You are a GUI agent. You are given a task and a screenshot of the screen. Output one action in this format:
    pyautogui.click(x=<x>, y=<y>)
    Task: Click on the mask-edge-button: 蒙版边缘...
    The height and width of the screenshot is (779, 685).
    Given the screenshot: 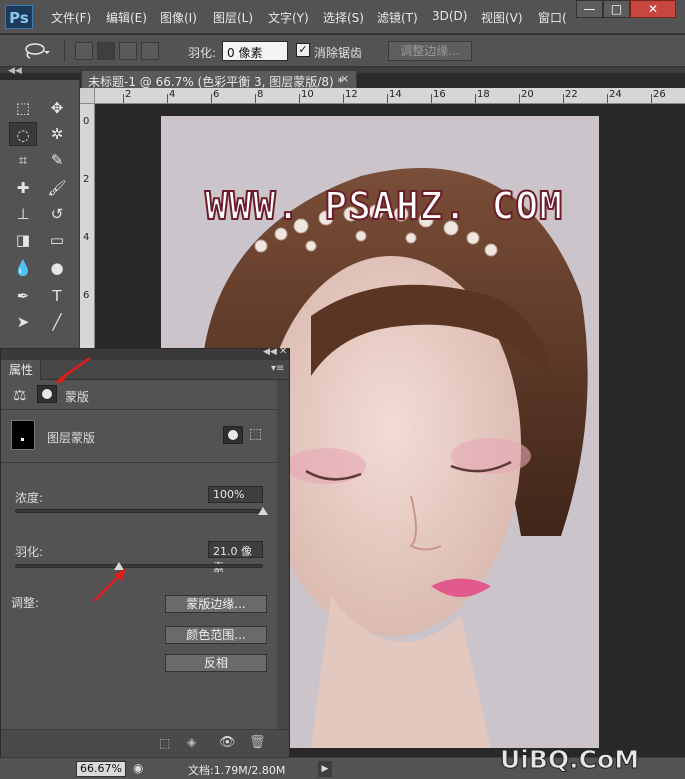 What is the action you would take?
    pyautogui.click(x=216, y=604)
    